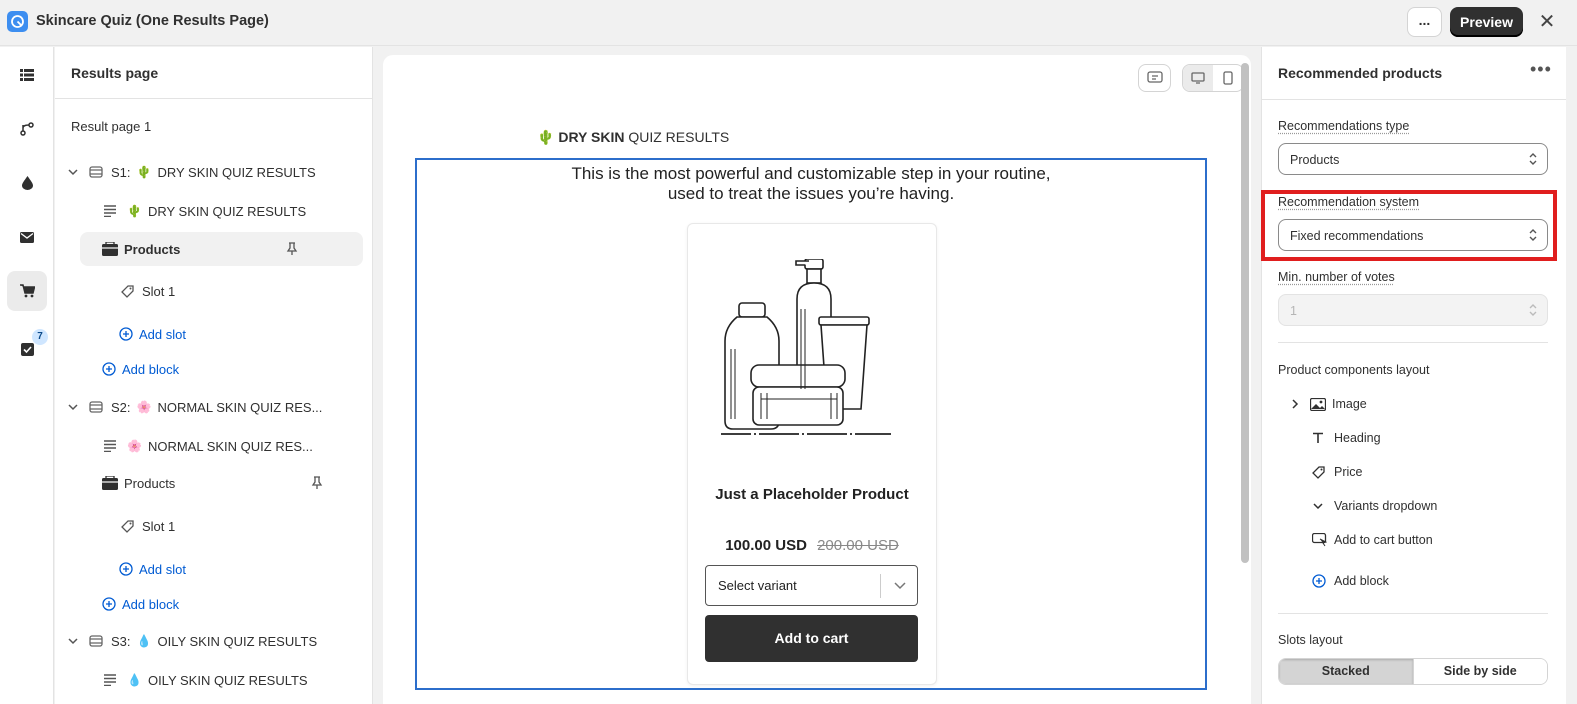 This screenshot has height=704, width=1577. I want to click on rec-type-select: Products, so click(1413, 159).